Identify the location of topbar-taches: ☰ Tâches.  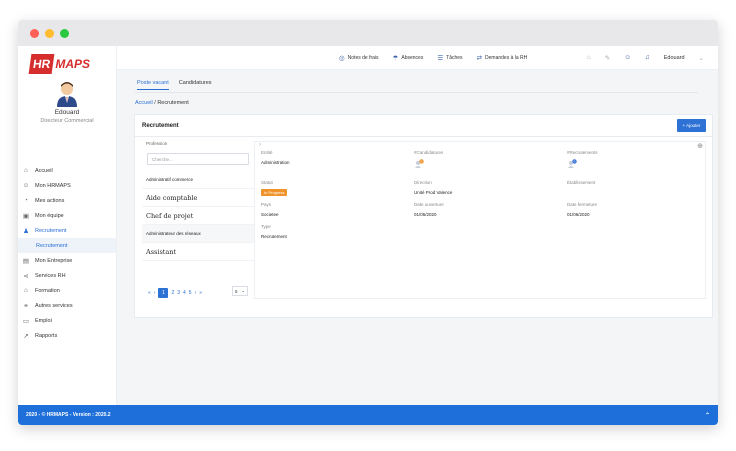
(449, 58).